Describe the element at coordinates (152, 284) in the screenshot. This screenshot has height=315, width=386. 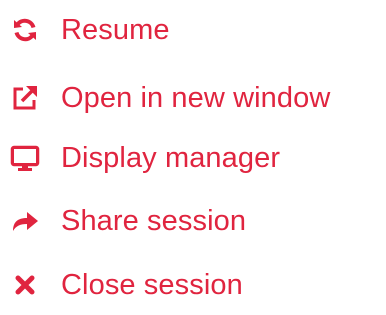
I see `menu-item-label: Close session` at that location.